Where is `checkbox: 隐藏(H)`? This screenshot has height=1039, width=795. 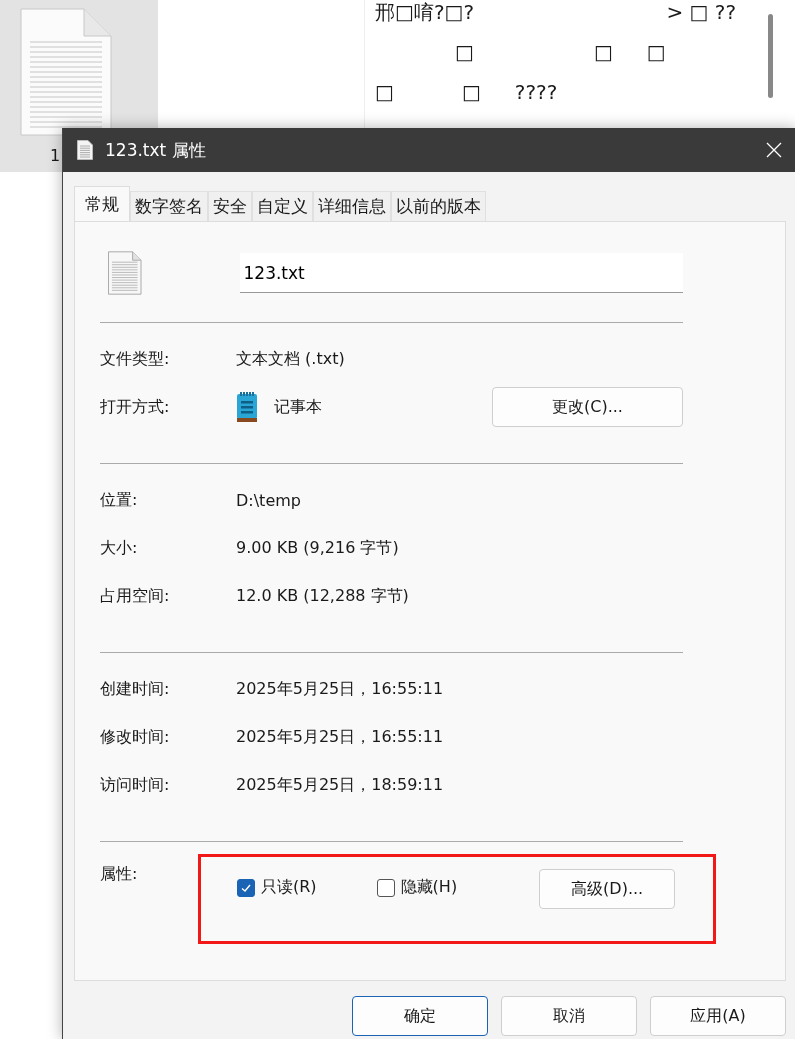 checkbox: 隐藏(H) is located at coordinates (417, 887).